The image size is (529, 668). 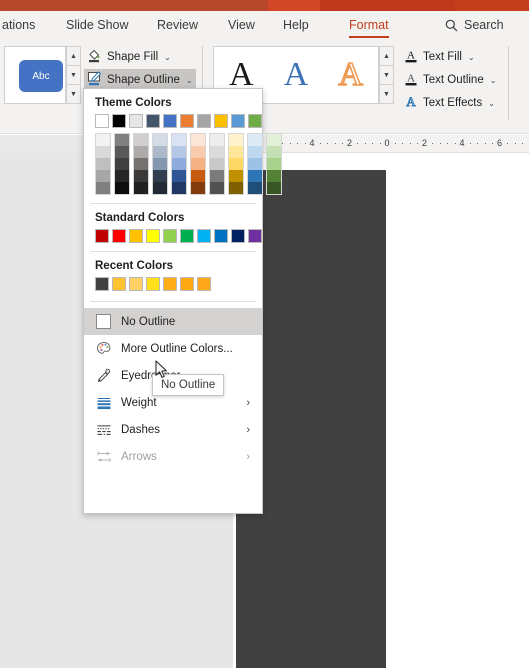 I want to click on wordart-scroll-down: ▼, so click(x=386, y=75).